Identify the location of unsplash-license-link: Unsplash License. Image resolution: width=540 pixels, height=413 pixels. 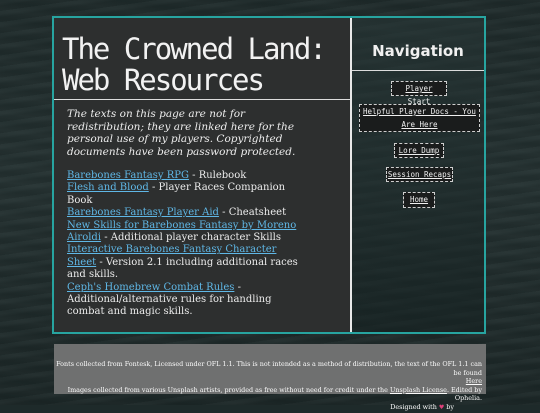
(418, 390).